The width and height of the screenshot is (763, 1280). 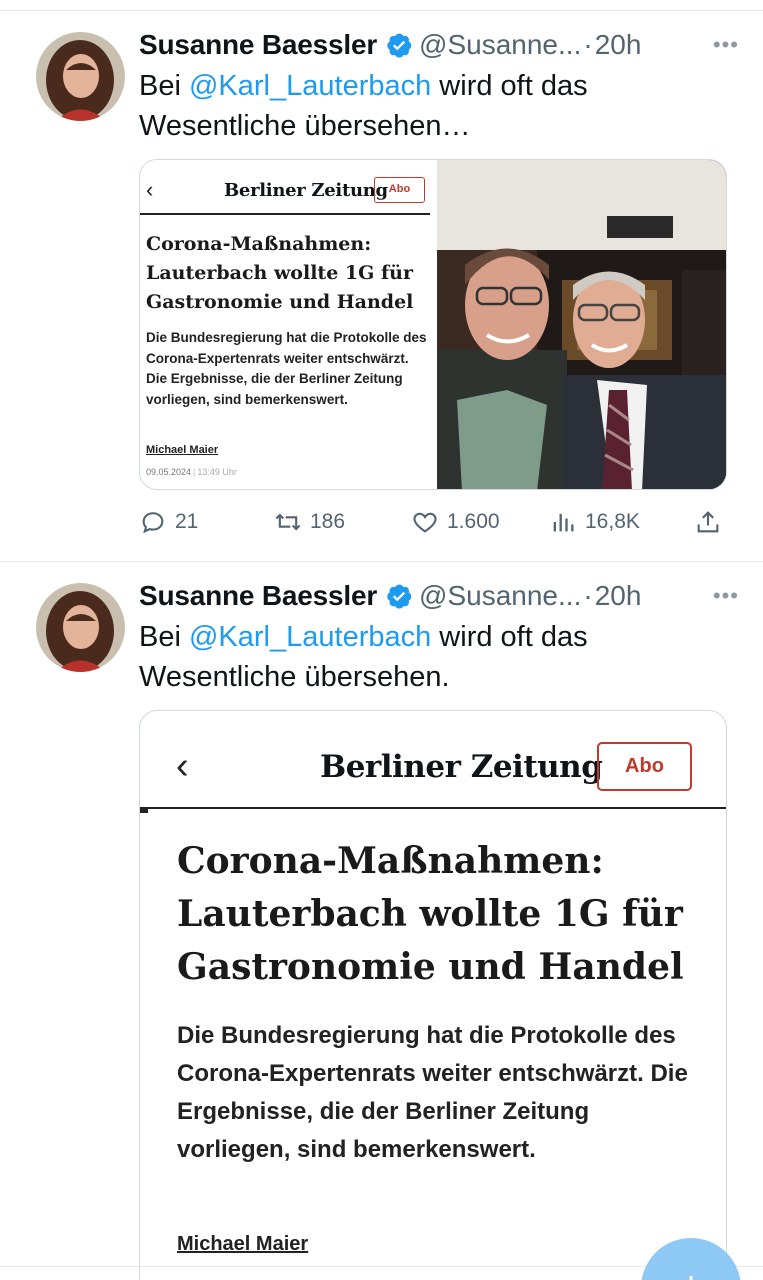 What do you see at coordinates (153, 523) in the screenshot?
I see `reply-icon` at bounding box center [153, 523].